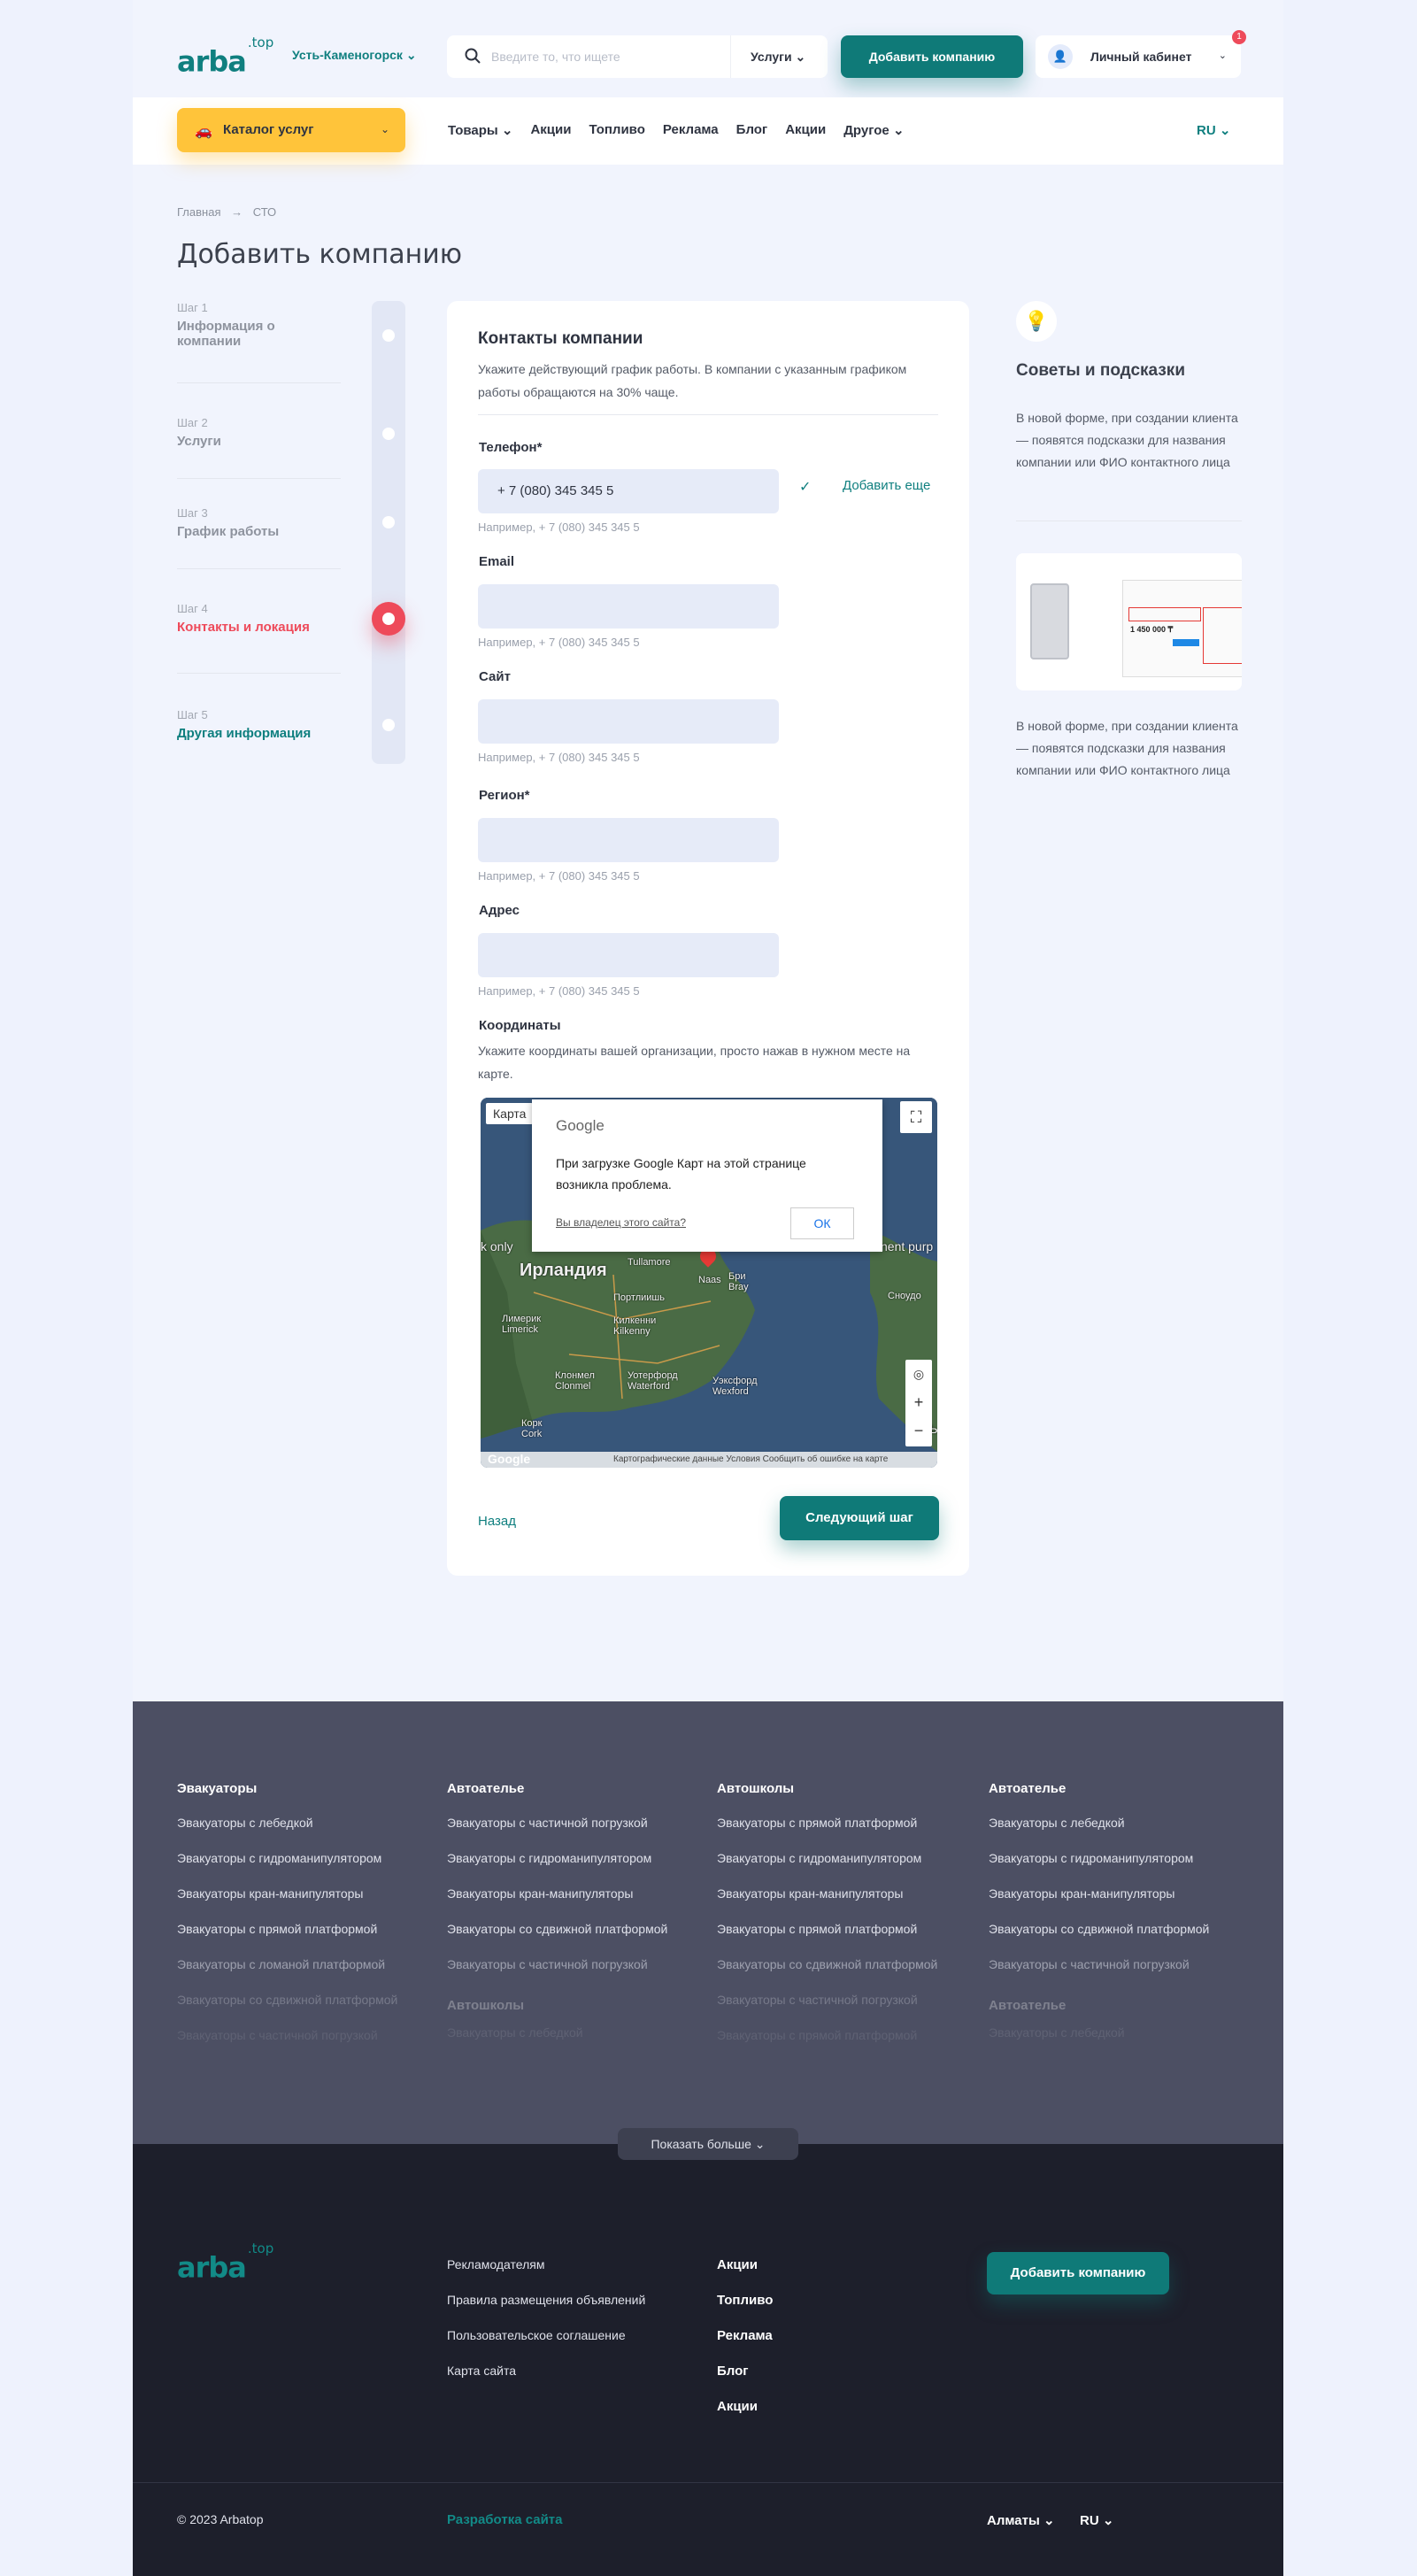 The image size is (1417, 2576). Describe the element at coordinates (575, 1381) in the screenshot. I see `map-label: Клонмел Clonmel` at that location.